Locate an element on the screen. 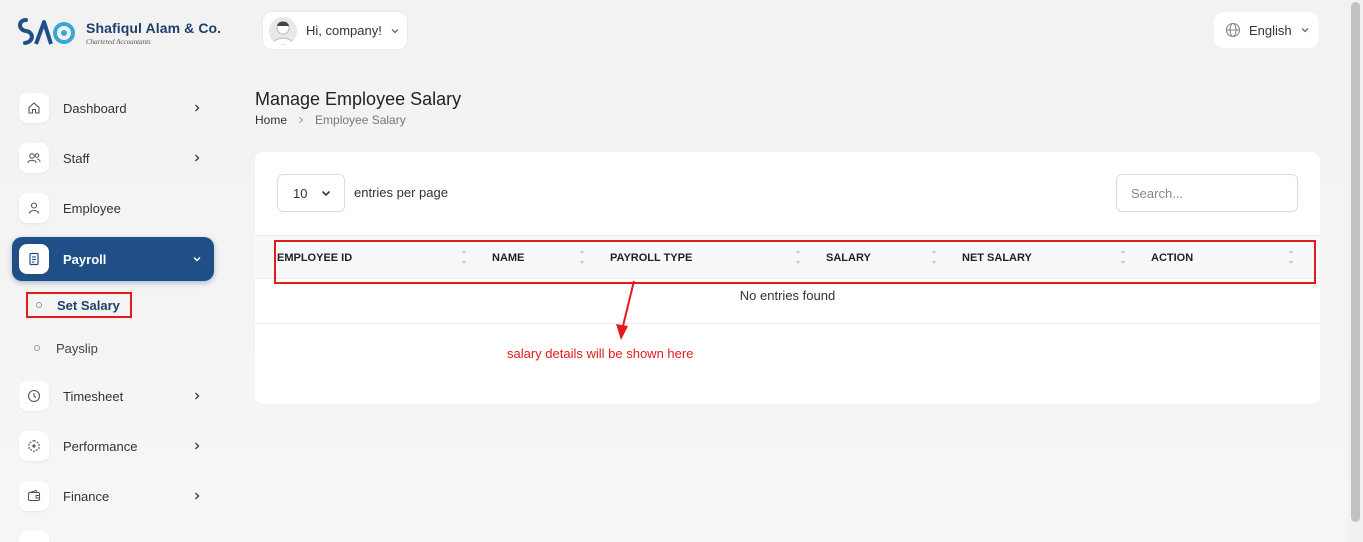 Image resolution: width=1363 pixels, height=542 pixels. home-icon is located at coordinates (34, 108).